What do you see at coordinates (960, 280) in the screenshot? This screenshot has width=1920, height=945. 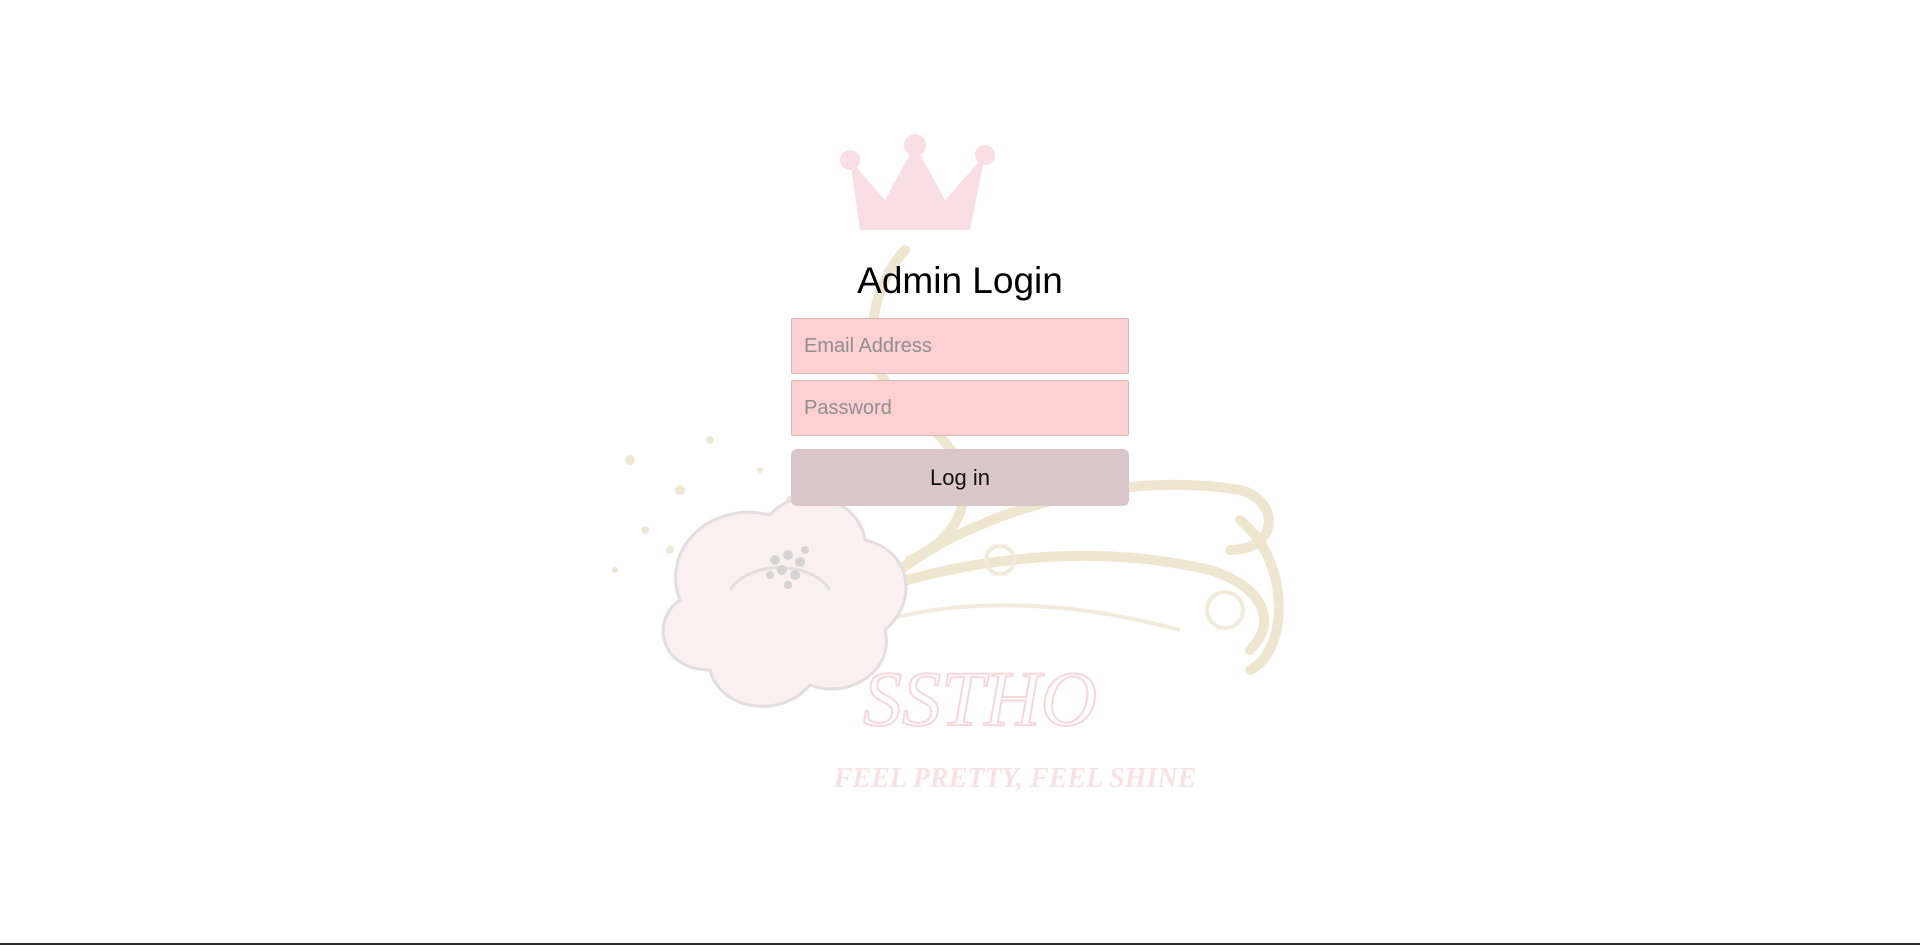 I see `page-title: Admin Login` at bounding box center [960, 280].